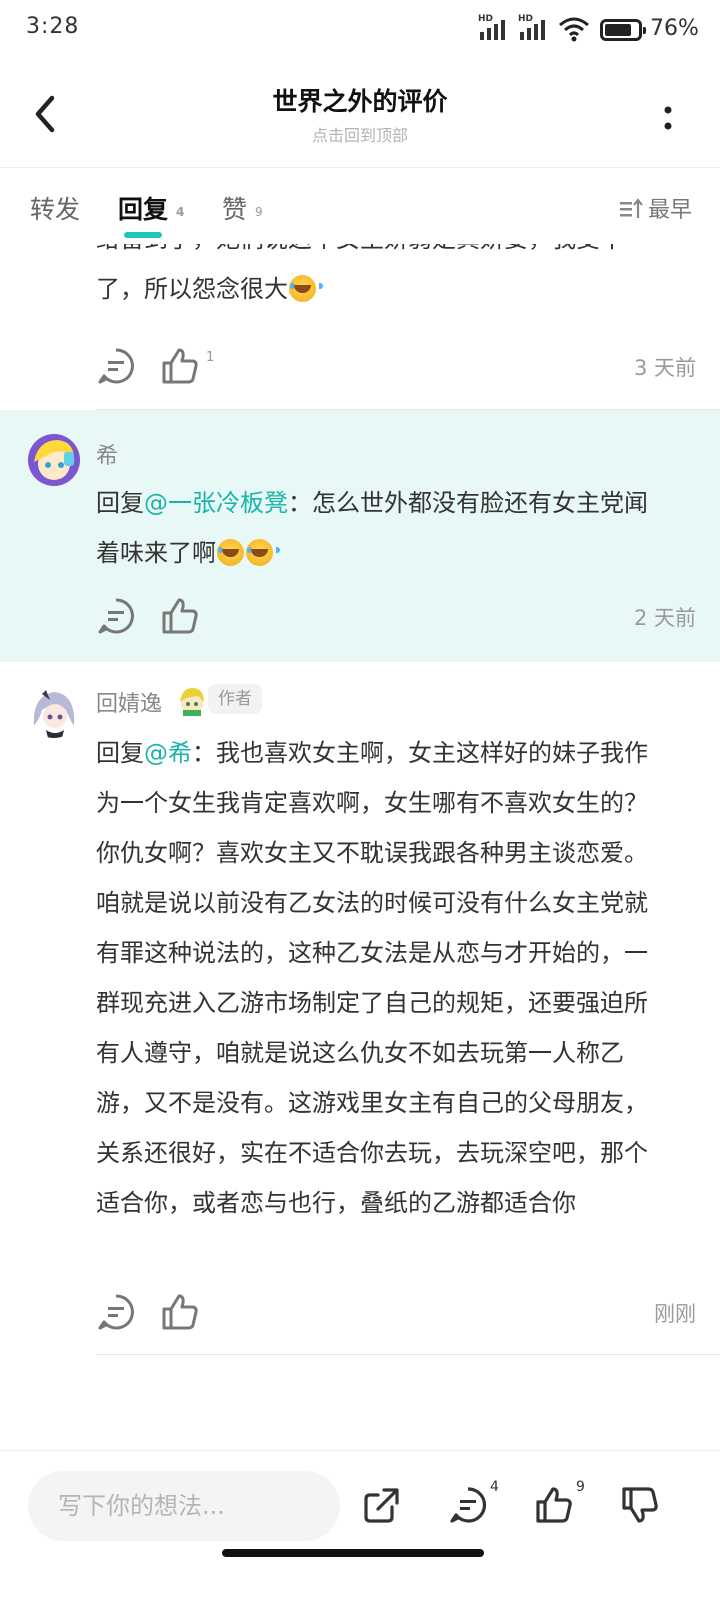 The height and width of the screenshot is (1600, 720). Describe the element at coordinates (574, 29) in the screenshot. I see `wifi-icon` at that location.